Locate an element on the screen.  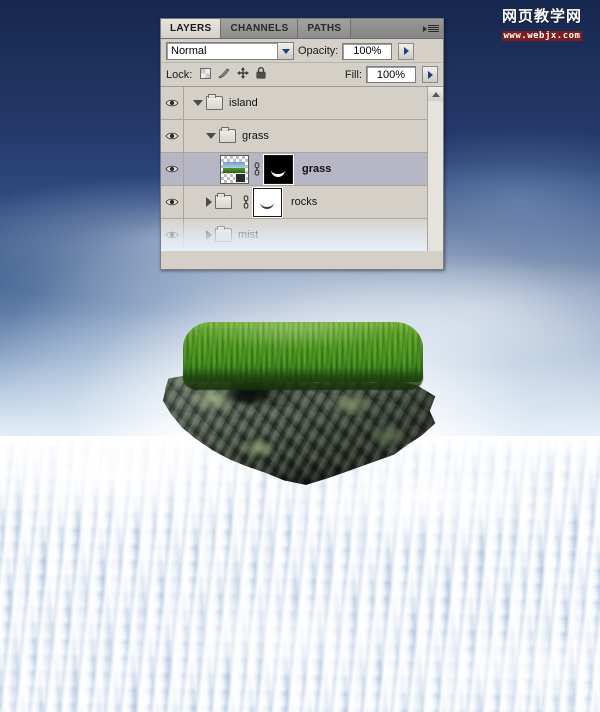
visibility-toggle-mist is located at coordinates (172, 235).